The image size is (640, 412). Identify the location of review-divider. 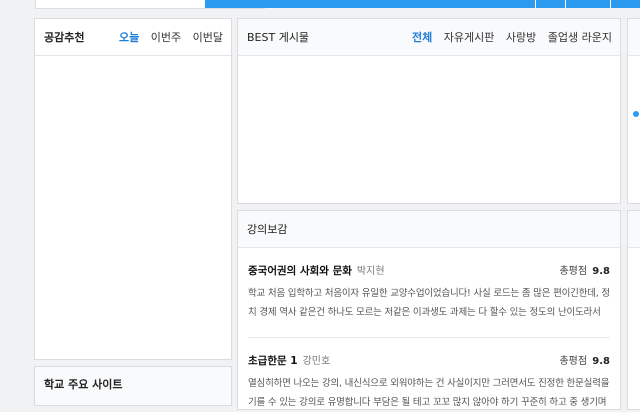
(429, 337).